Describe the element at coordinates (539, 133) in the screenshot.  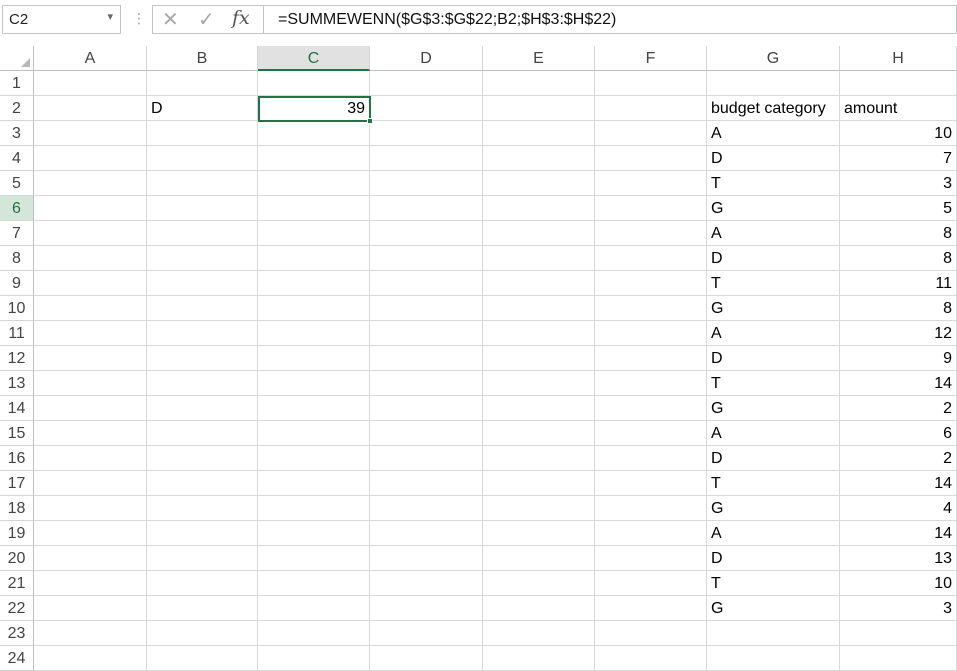
I see `cell-e3` at that location.